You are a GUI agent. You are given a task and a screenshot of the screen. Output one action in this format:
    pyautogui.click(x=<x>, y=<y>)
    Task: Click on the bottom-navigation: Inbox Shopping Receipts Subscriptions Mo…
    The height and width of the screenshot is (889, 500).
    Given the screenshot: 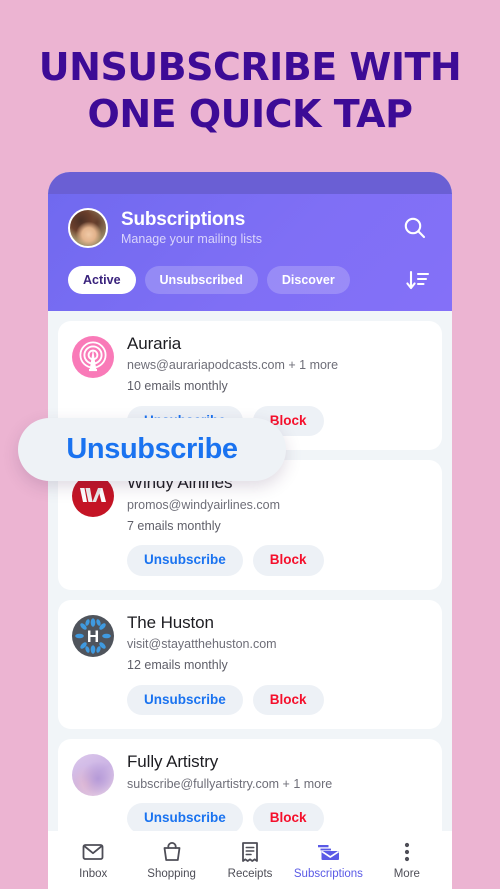 What is the action you would take?
    pyautogui.click(x=250, y=860)
    